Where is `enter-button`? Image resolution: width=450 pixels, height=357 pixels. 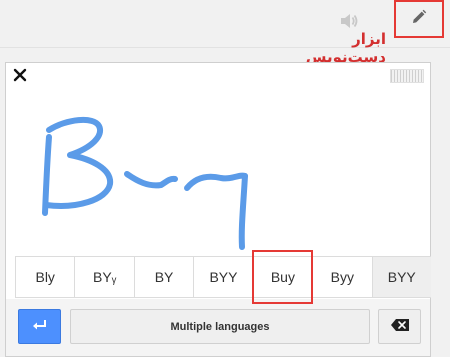 enter-button is located at coordinates (39, 326).